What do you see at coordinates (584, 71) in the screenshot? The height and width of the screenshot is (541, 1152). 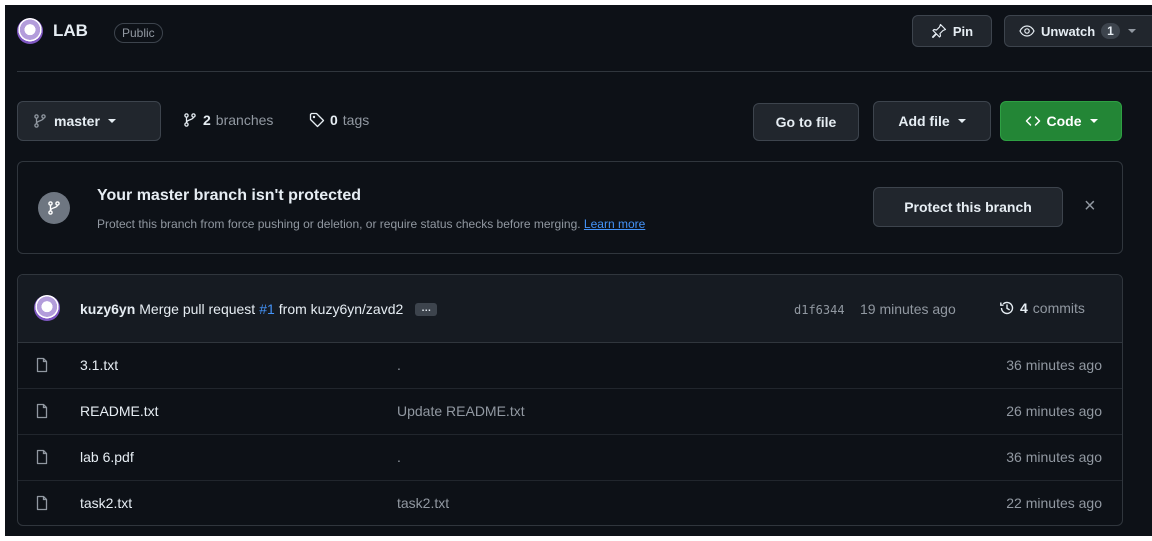 I see `header-divider` at bounding box center [584, 71].